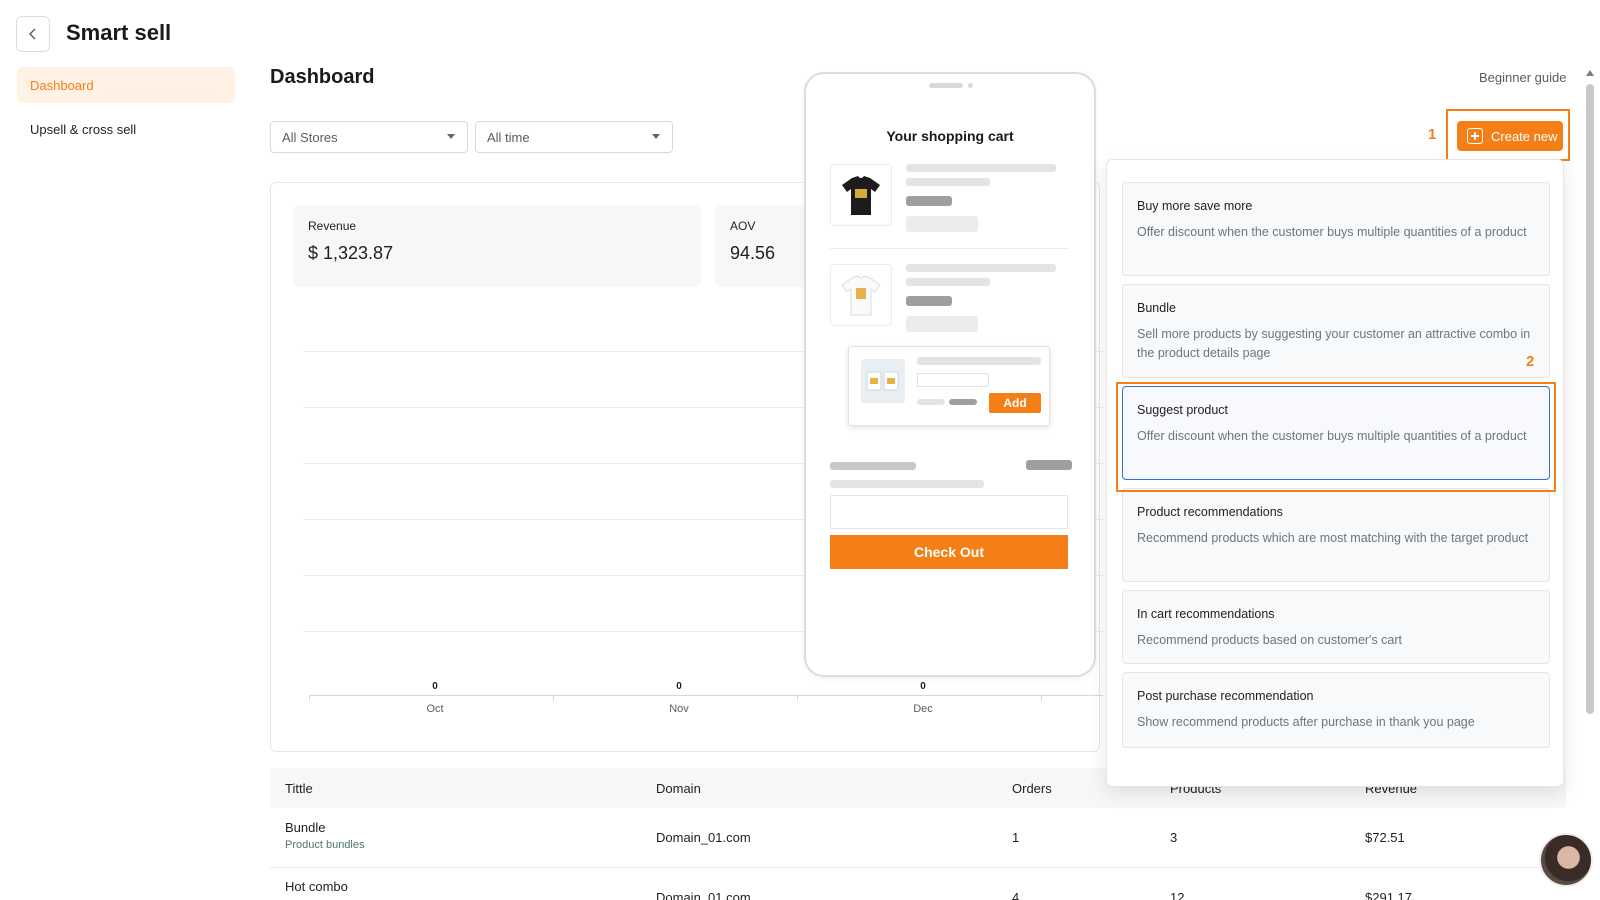  What do you see at coordinates (1336, 437) in the screenshot?
I see `suggest-highlight-frame` at bounding box center [1336, 437].